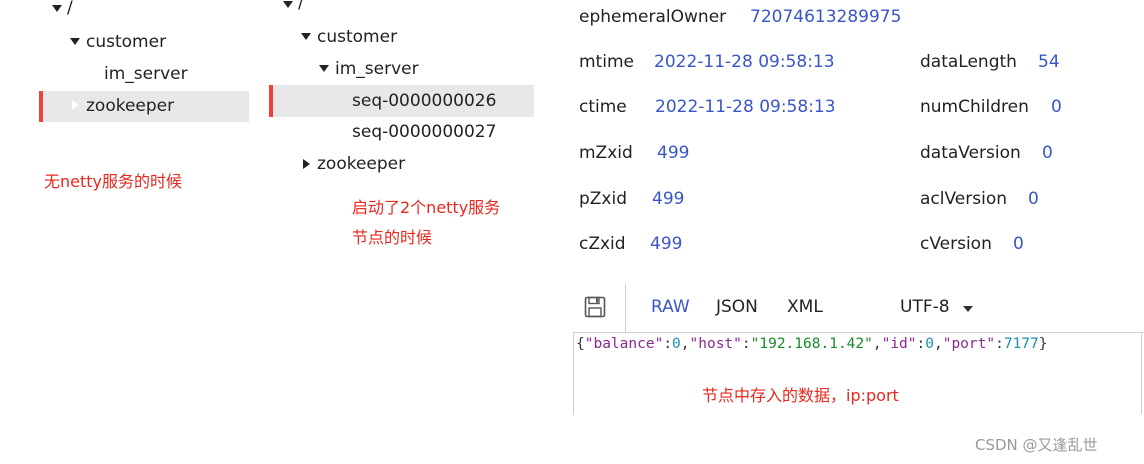 The image size is (1144, 464). Describe the element at coordinates (1018, 244) in the screenshot. I see `stat-value-c-version: 0` at that location.